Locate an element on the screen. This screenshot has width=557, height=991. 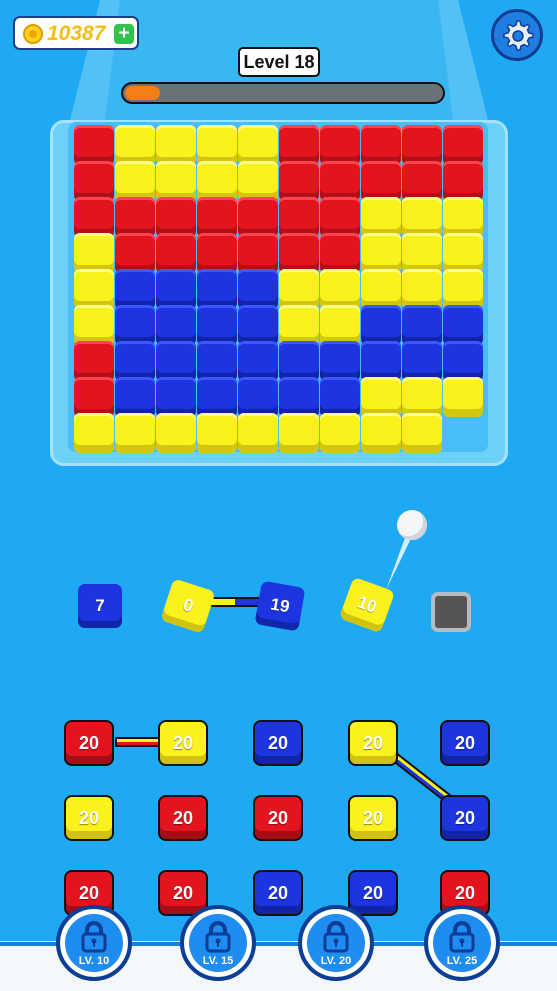
shooter-block: 0 is located at coordinates (188, 606).